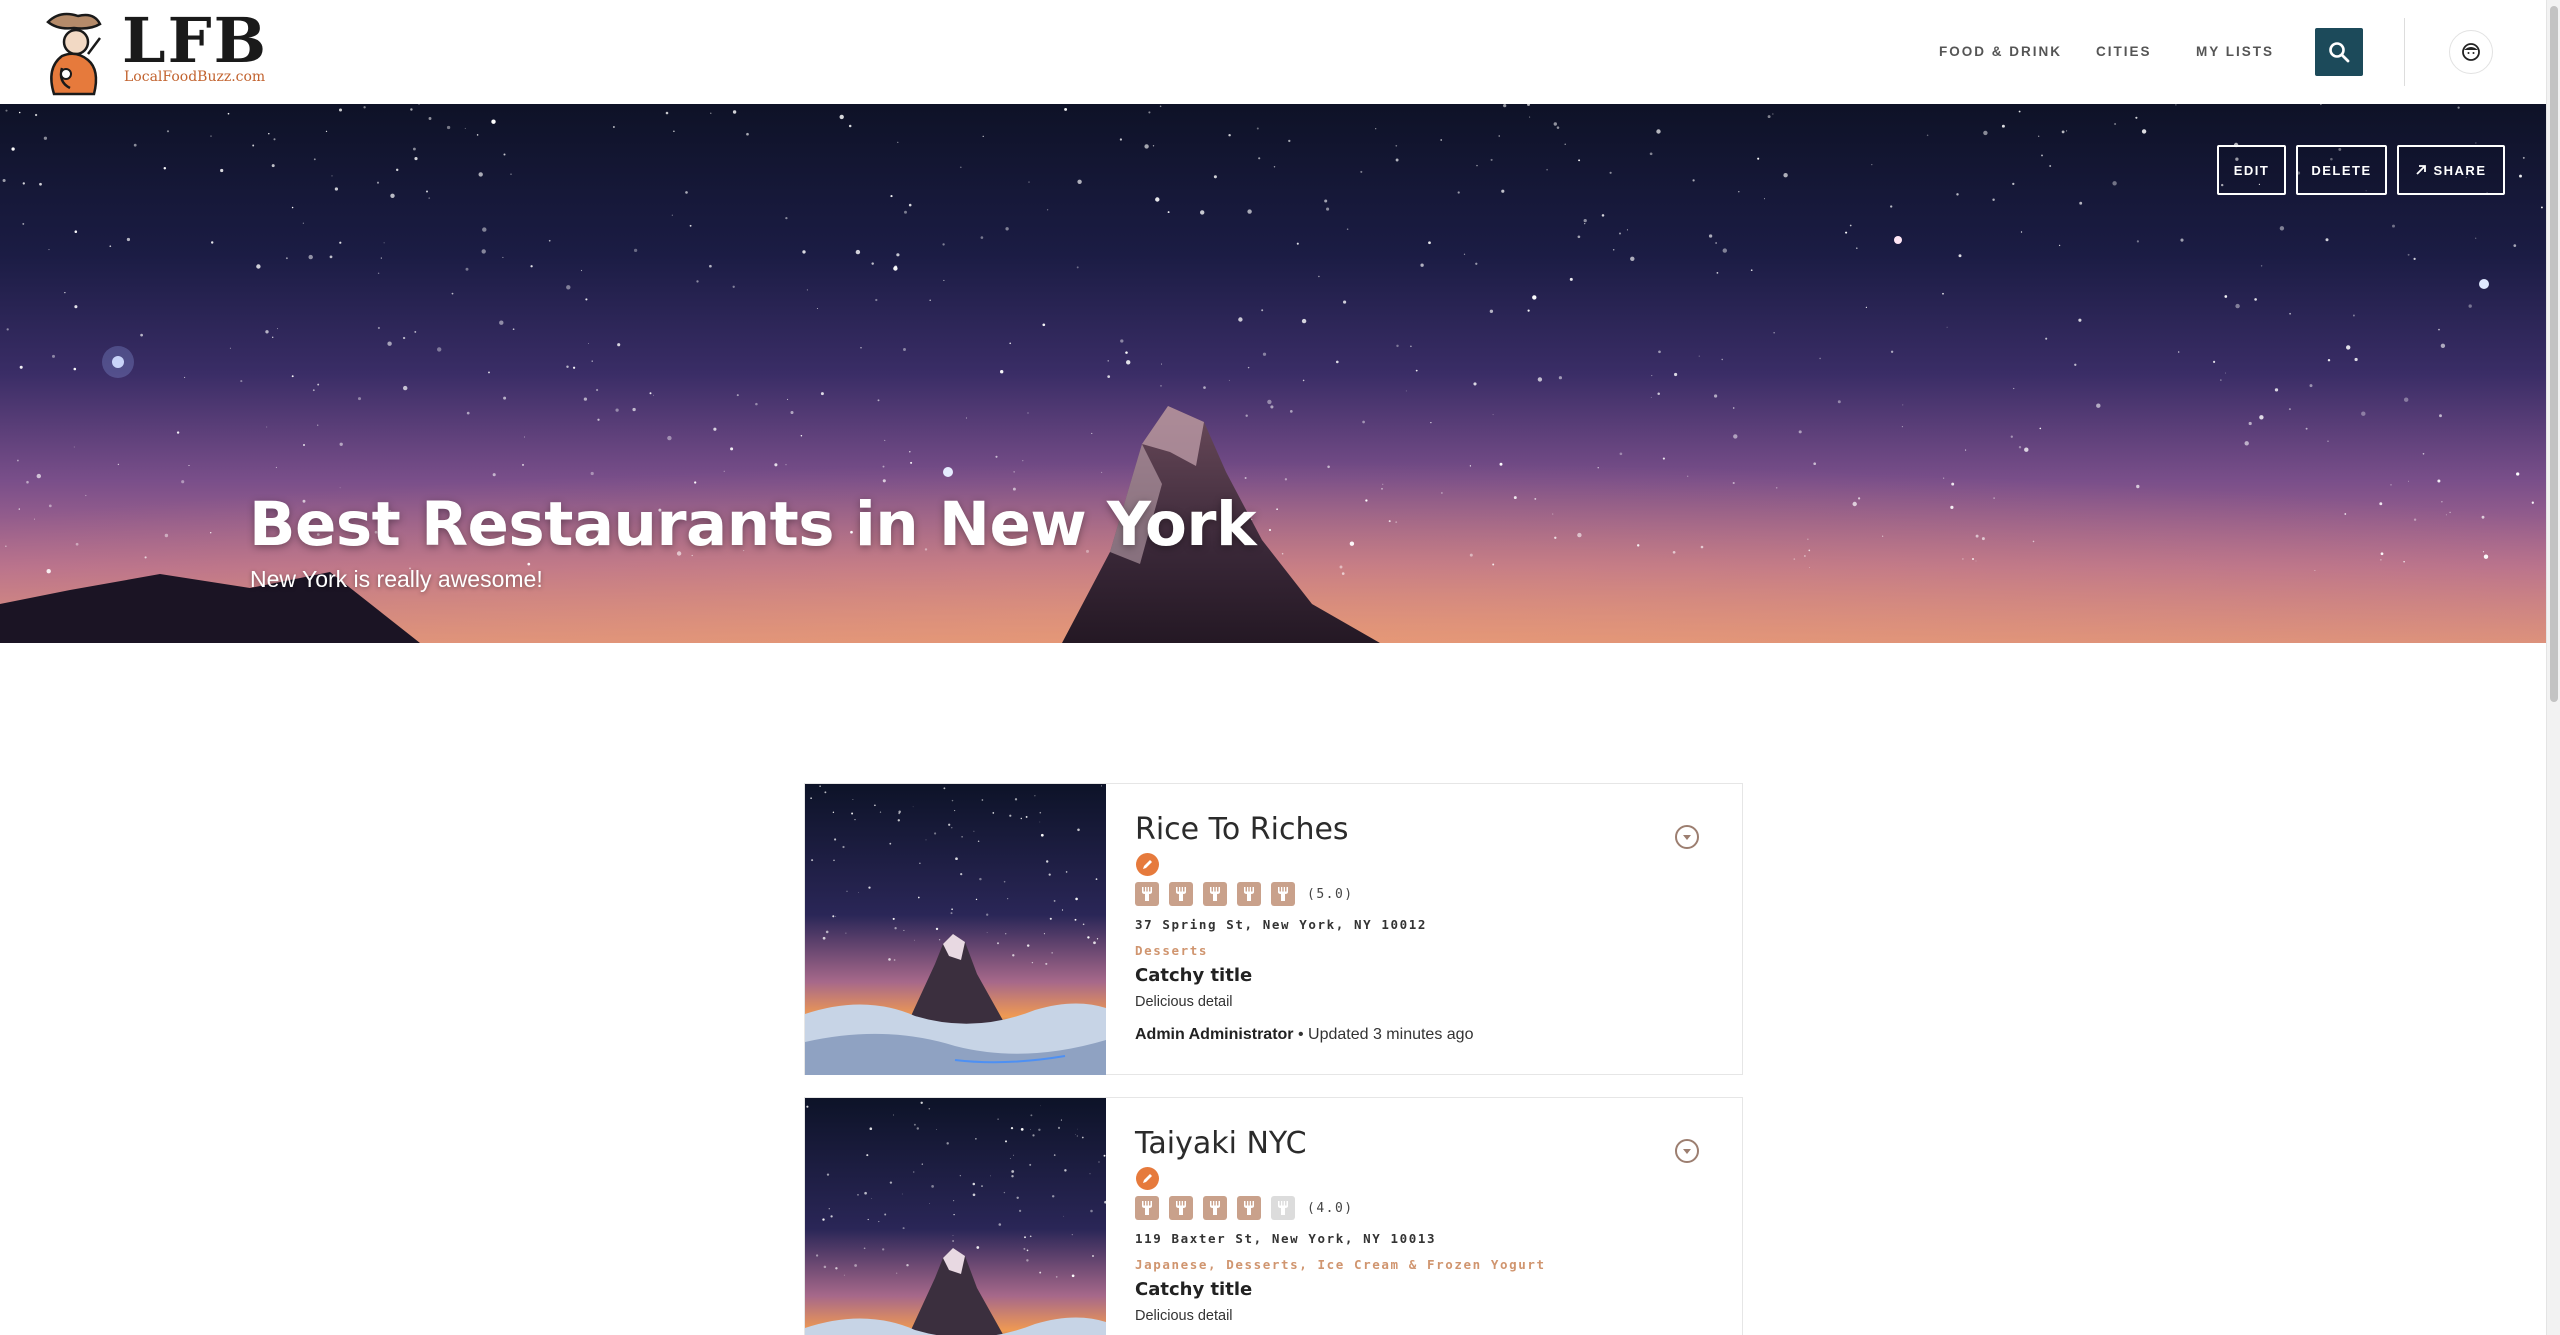  I want to click on restaurant-name: Taiyaki NYC, so click(1221, 1143).